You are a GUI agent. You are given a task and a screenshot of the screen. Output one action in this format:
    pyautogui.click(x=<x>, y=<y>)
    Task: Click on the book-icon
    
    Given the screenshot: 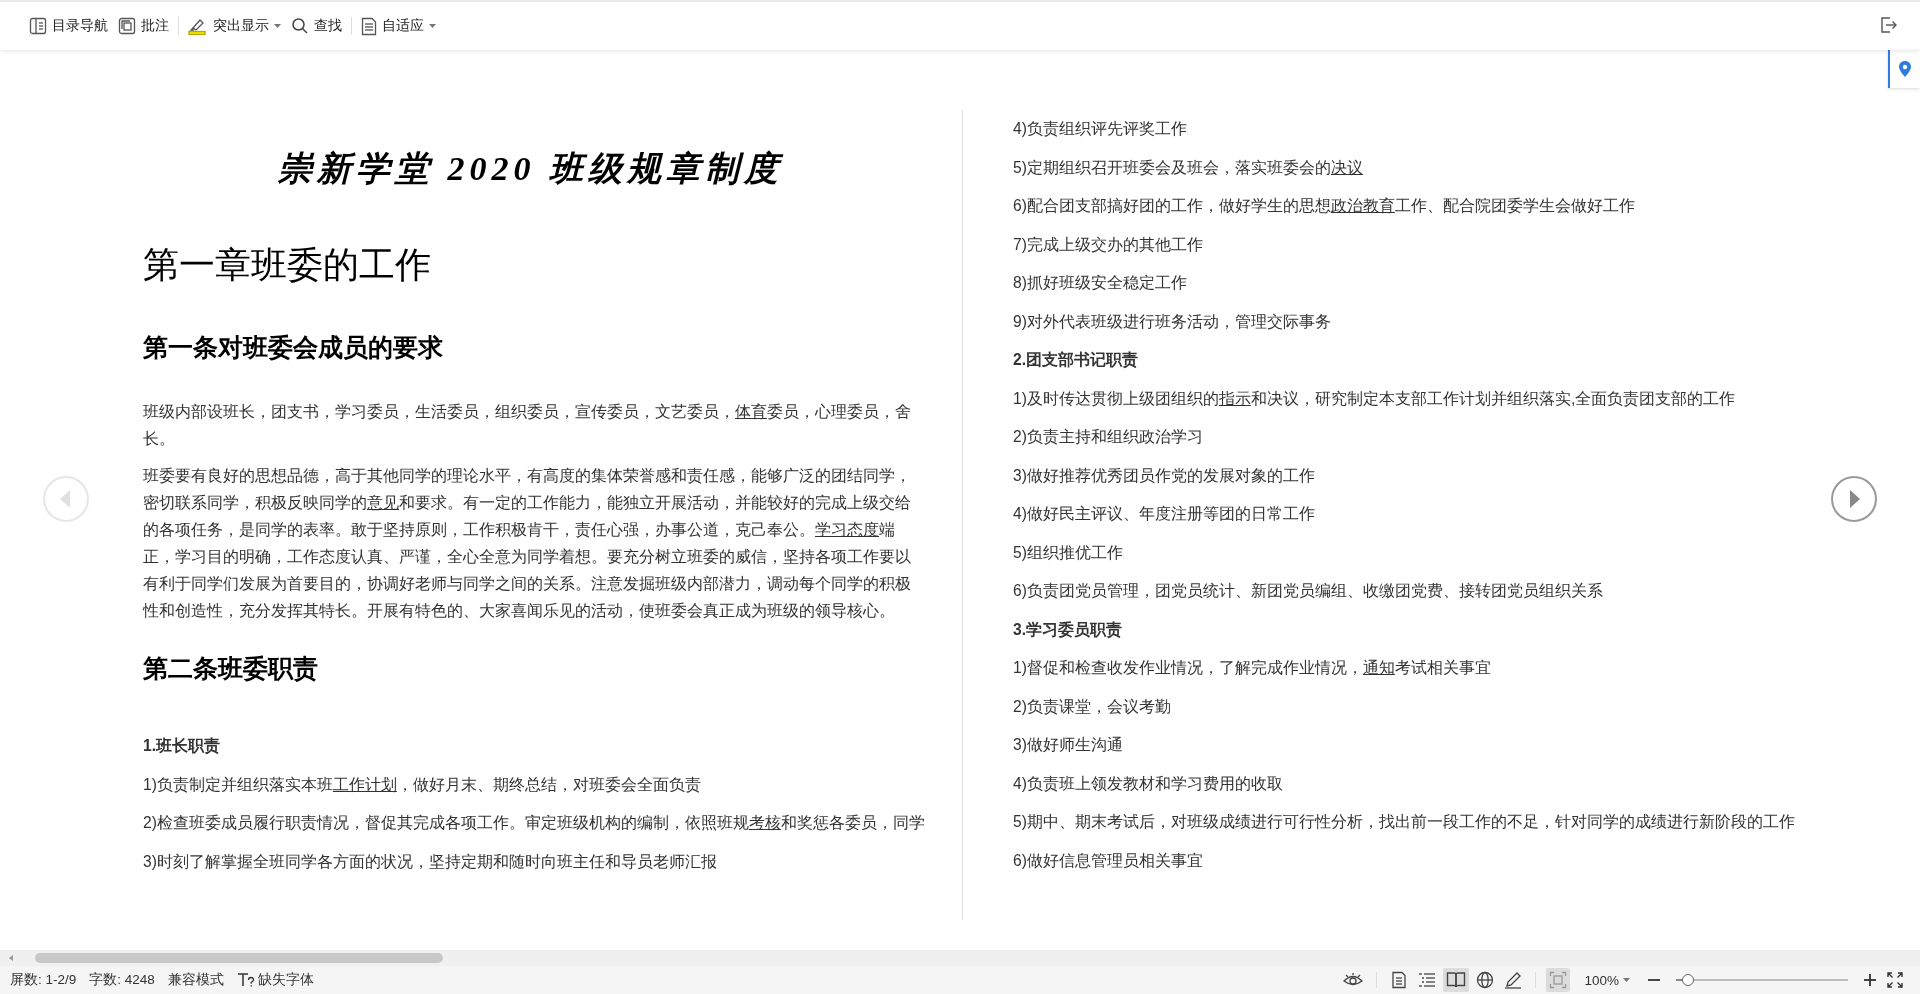 What is the action you would take?
    pyautogui.click(x=1456, y=980)
    